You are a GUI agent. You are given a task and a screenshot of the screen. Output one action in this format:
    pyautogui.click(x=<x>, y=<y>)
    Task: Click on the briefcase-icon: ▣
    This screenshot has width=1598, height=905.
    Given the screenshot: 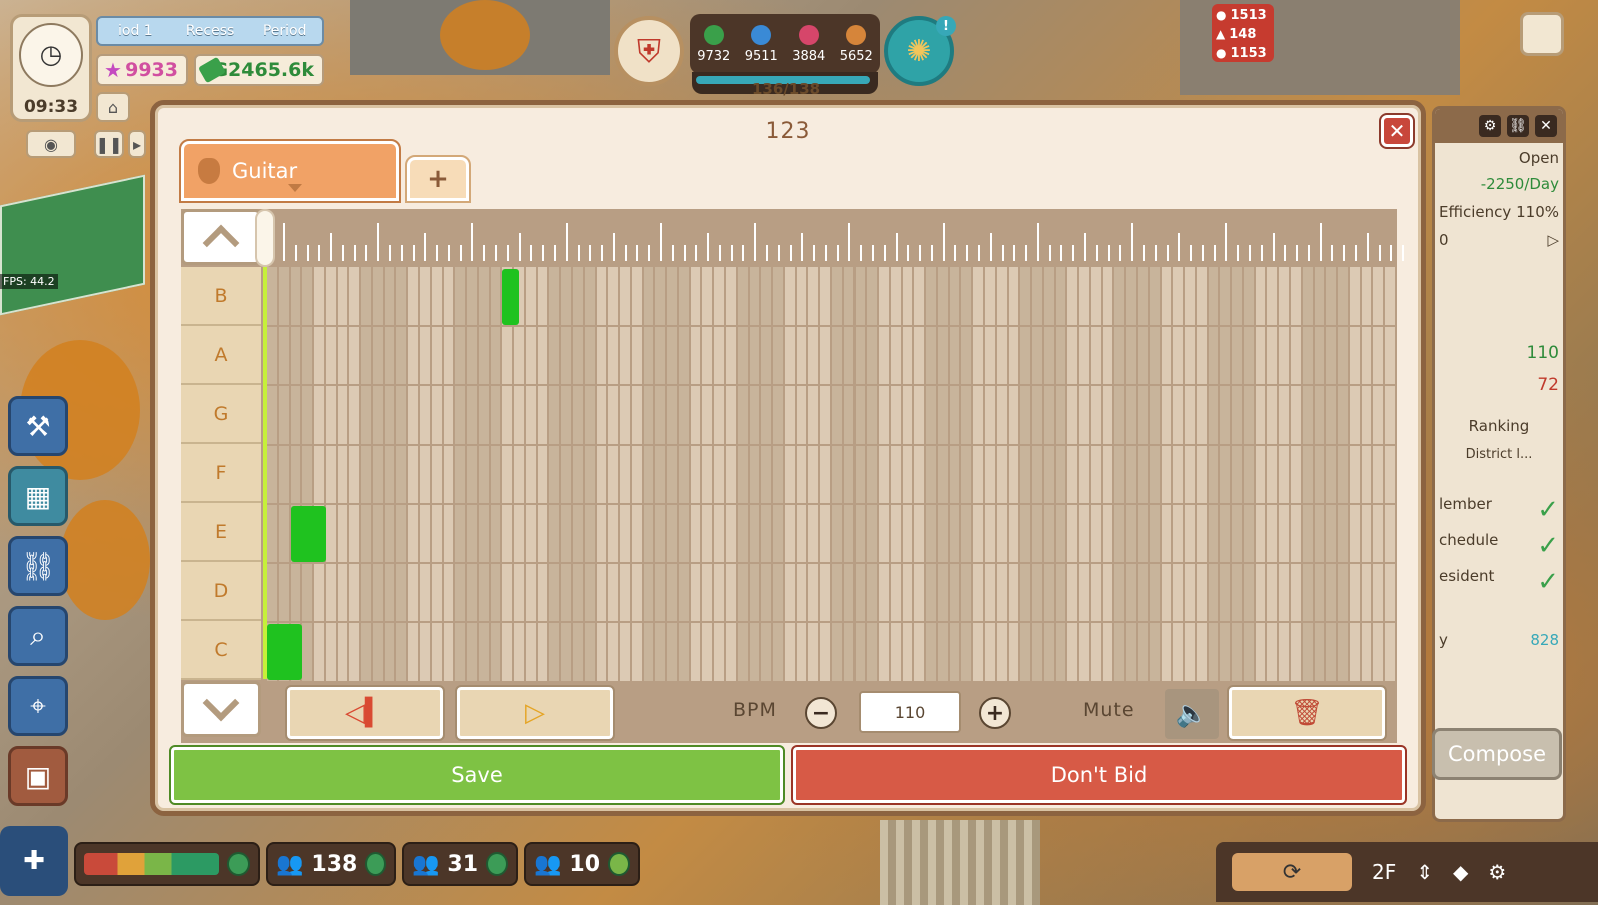 What is the action you would take?
    pyautogui.click(x=38, y=776)
    